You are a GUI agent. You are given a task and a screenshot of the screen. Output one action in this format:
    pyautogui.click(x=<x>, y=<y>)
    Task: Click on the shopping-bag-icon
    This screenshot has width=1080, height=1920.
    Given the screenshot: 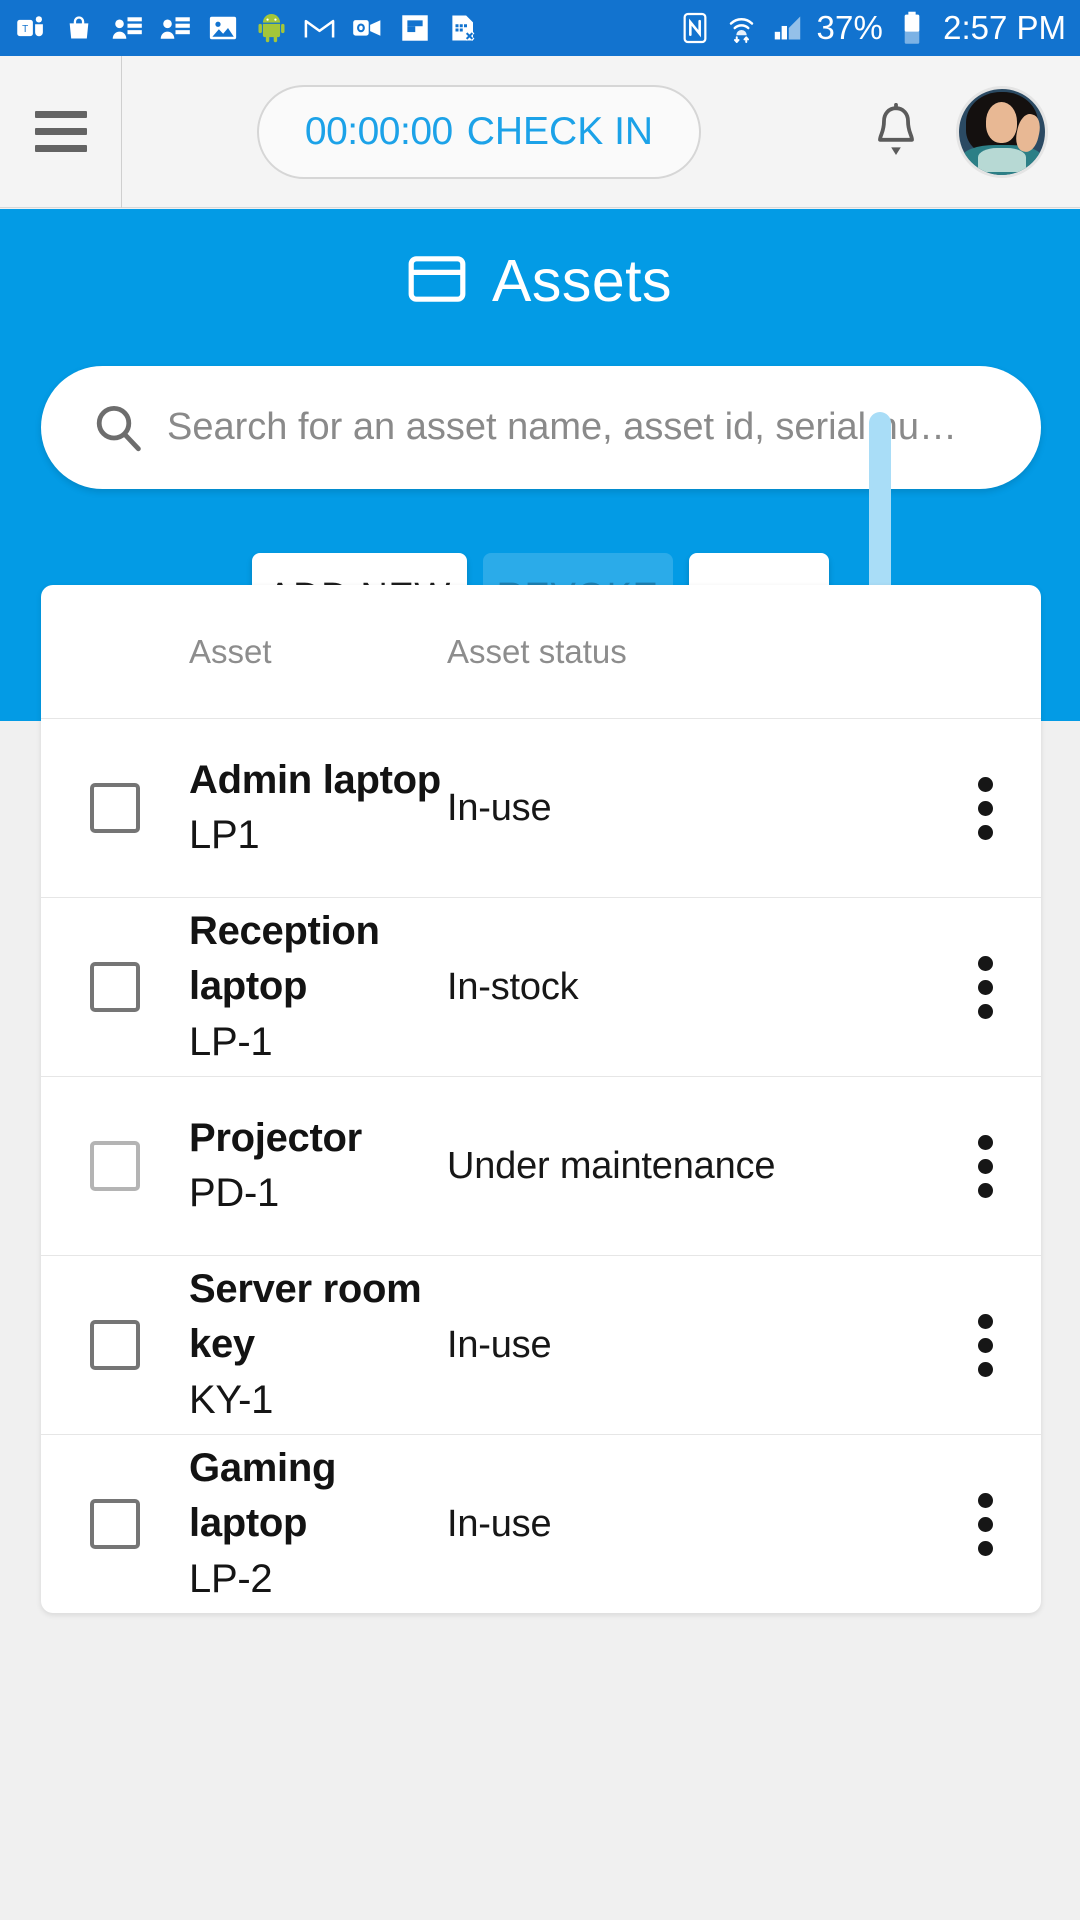 What is the action you would take?
    pyautogui.click(x=79, y=28)
    